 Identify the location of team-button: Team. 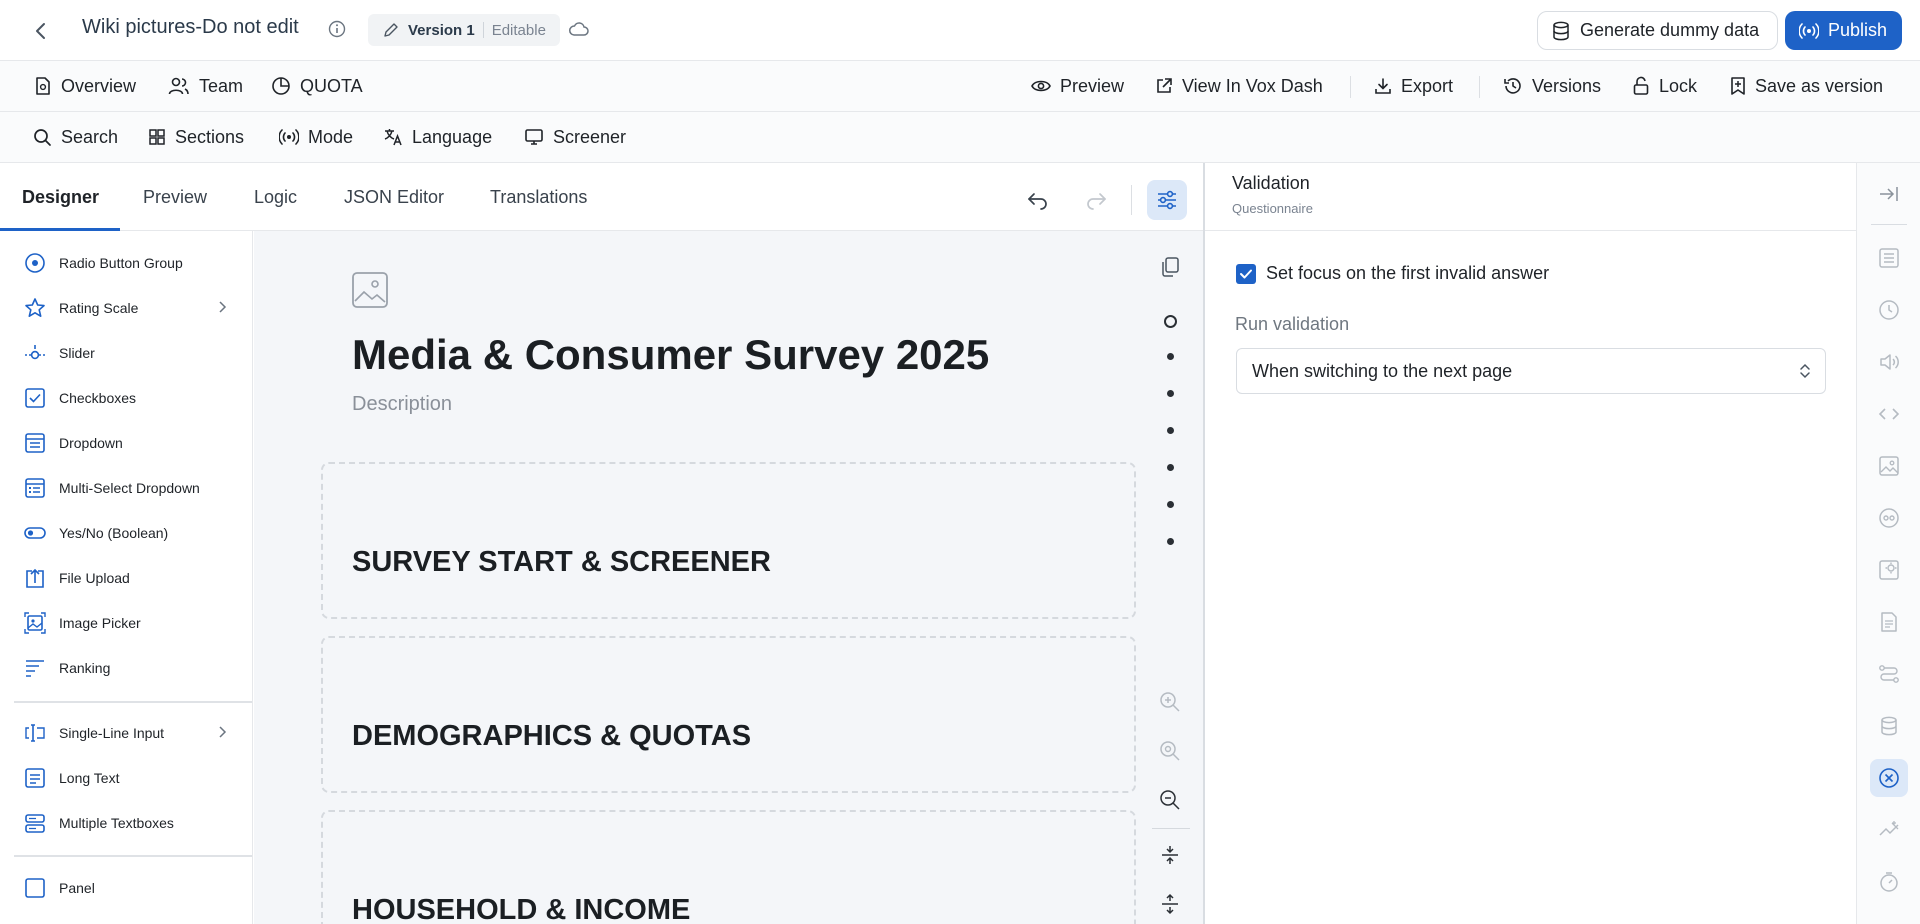
(205, 86).